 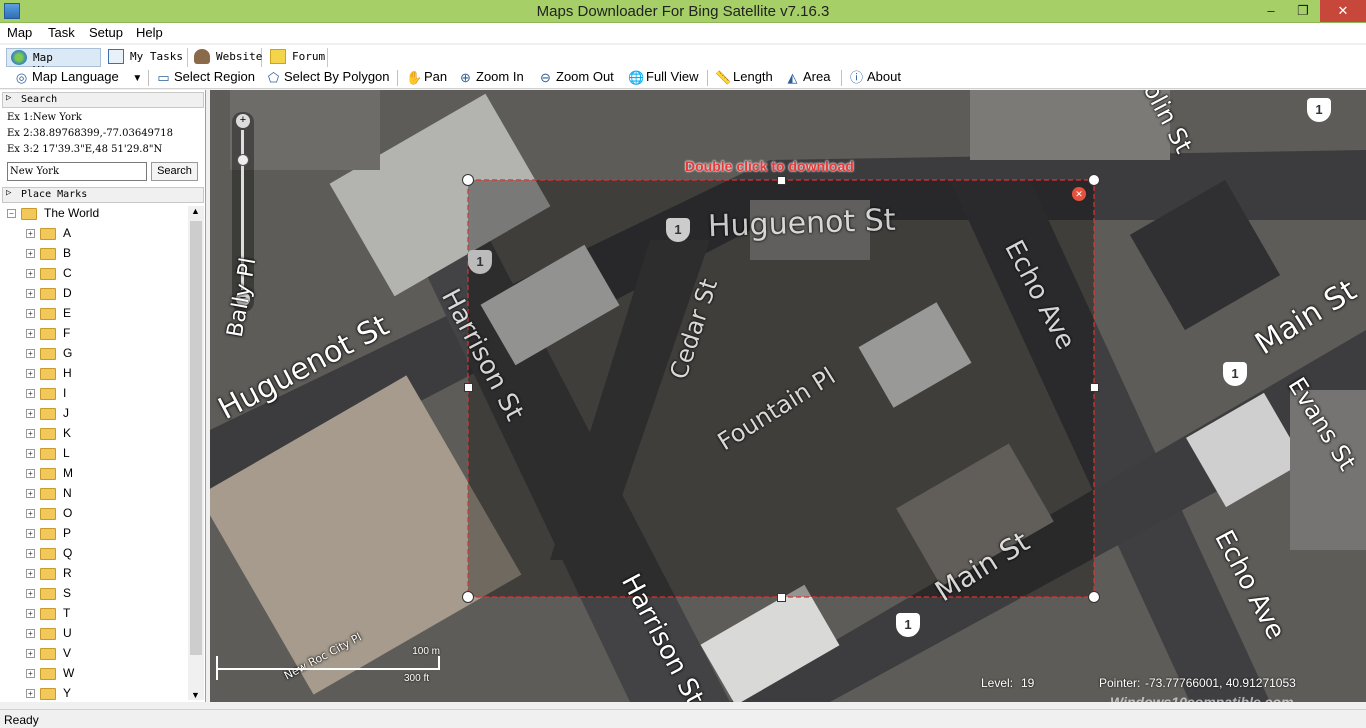 What do you see at coordinates (93, 474) in the screenshot?
I see `tree-node: + M` at bounding box center [93, 474].